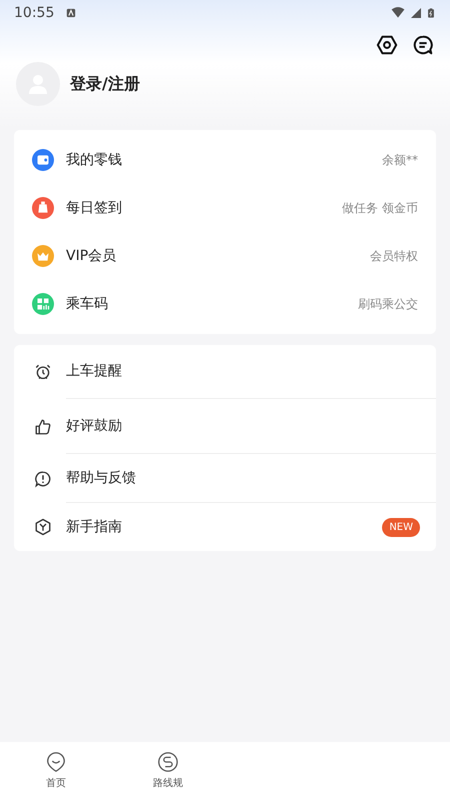 This screenshot has height=800, width=450. I want to click on alarm-clock-icon, so click(43, 372).